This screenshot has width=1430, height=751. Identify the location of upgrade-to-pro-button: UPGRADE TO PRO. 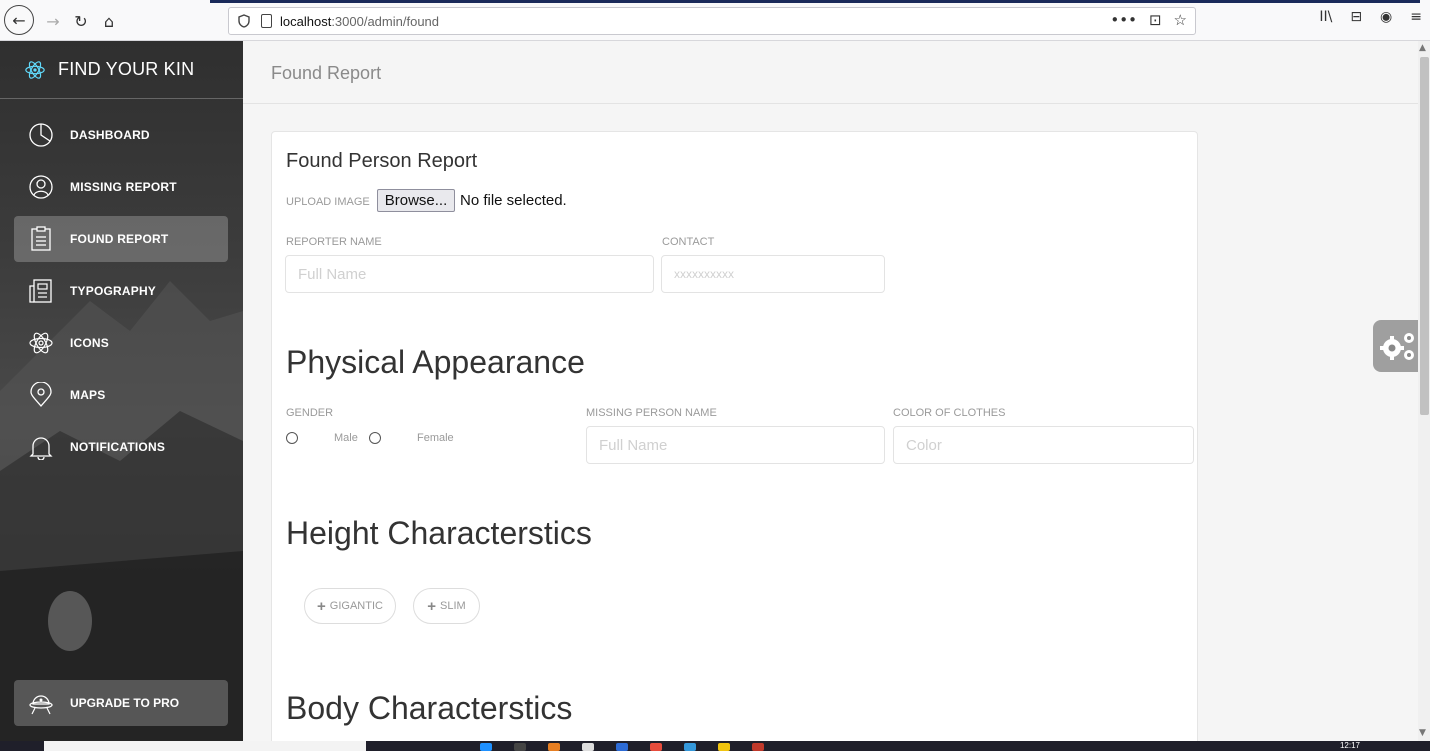
(121, 703).